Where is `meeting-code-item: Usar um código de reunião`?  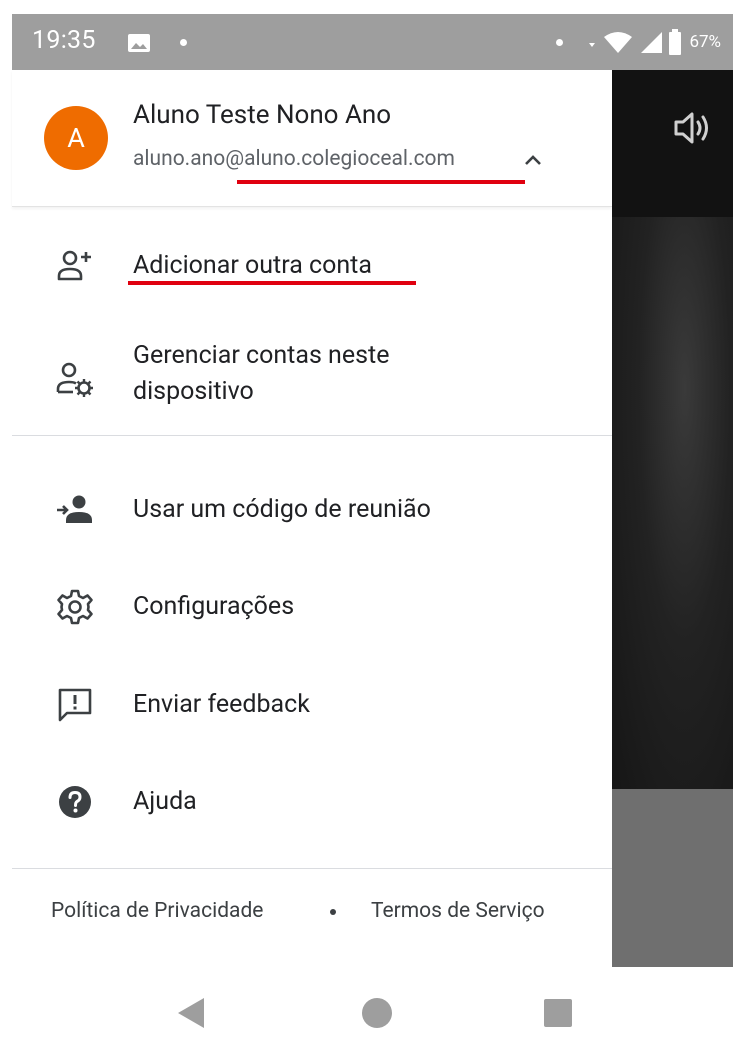
meeting-code-item: Usar um código de reunião is located at coordinates (312, 510).